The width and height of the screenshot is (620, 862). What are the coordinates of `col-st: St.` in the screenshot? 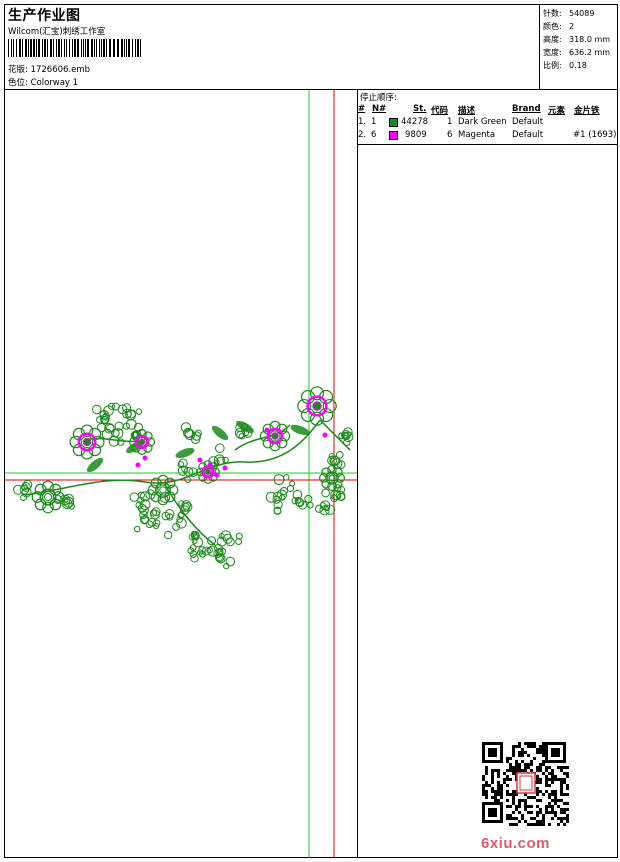 It's located at (420, 109).